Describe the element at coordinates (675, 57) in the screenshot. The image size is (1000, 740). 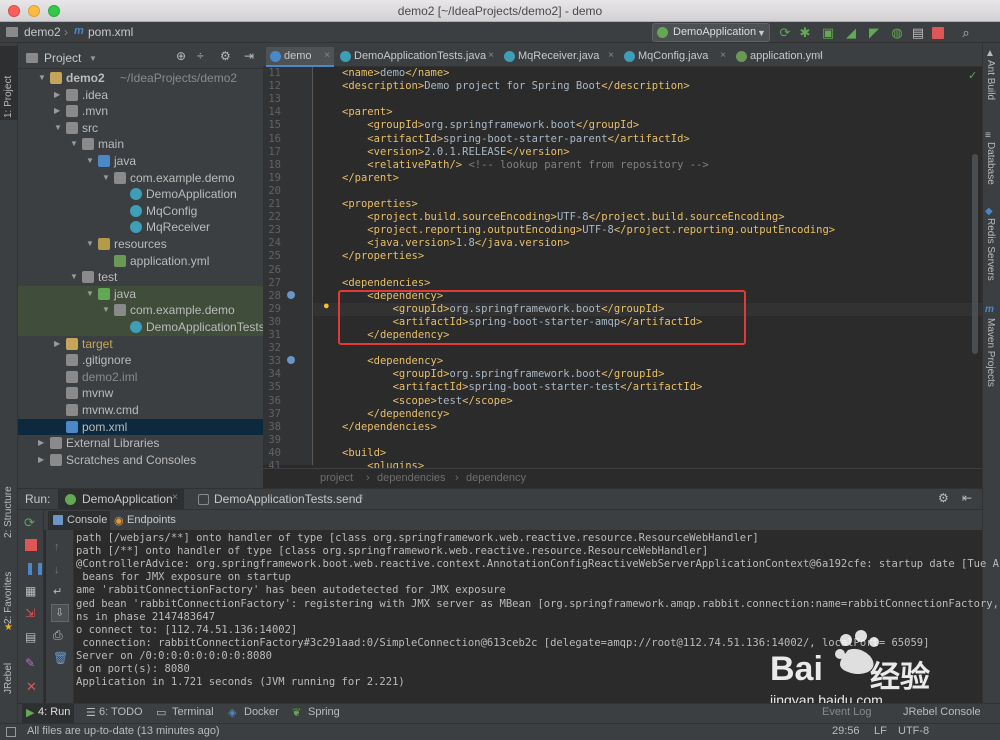
I see `editor-tab: MqConfig.java ×` at that location.